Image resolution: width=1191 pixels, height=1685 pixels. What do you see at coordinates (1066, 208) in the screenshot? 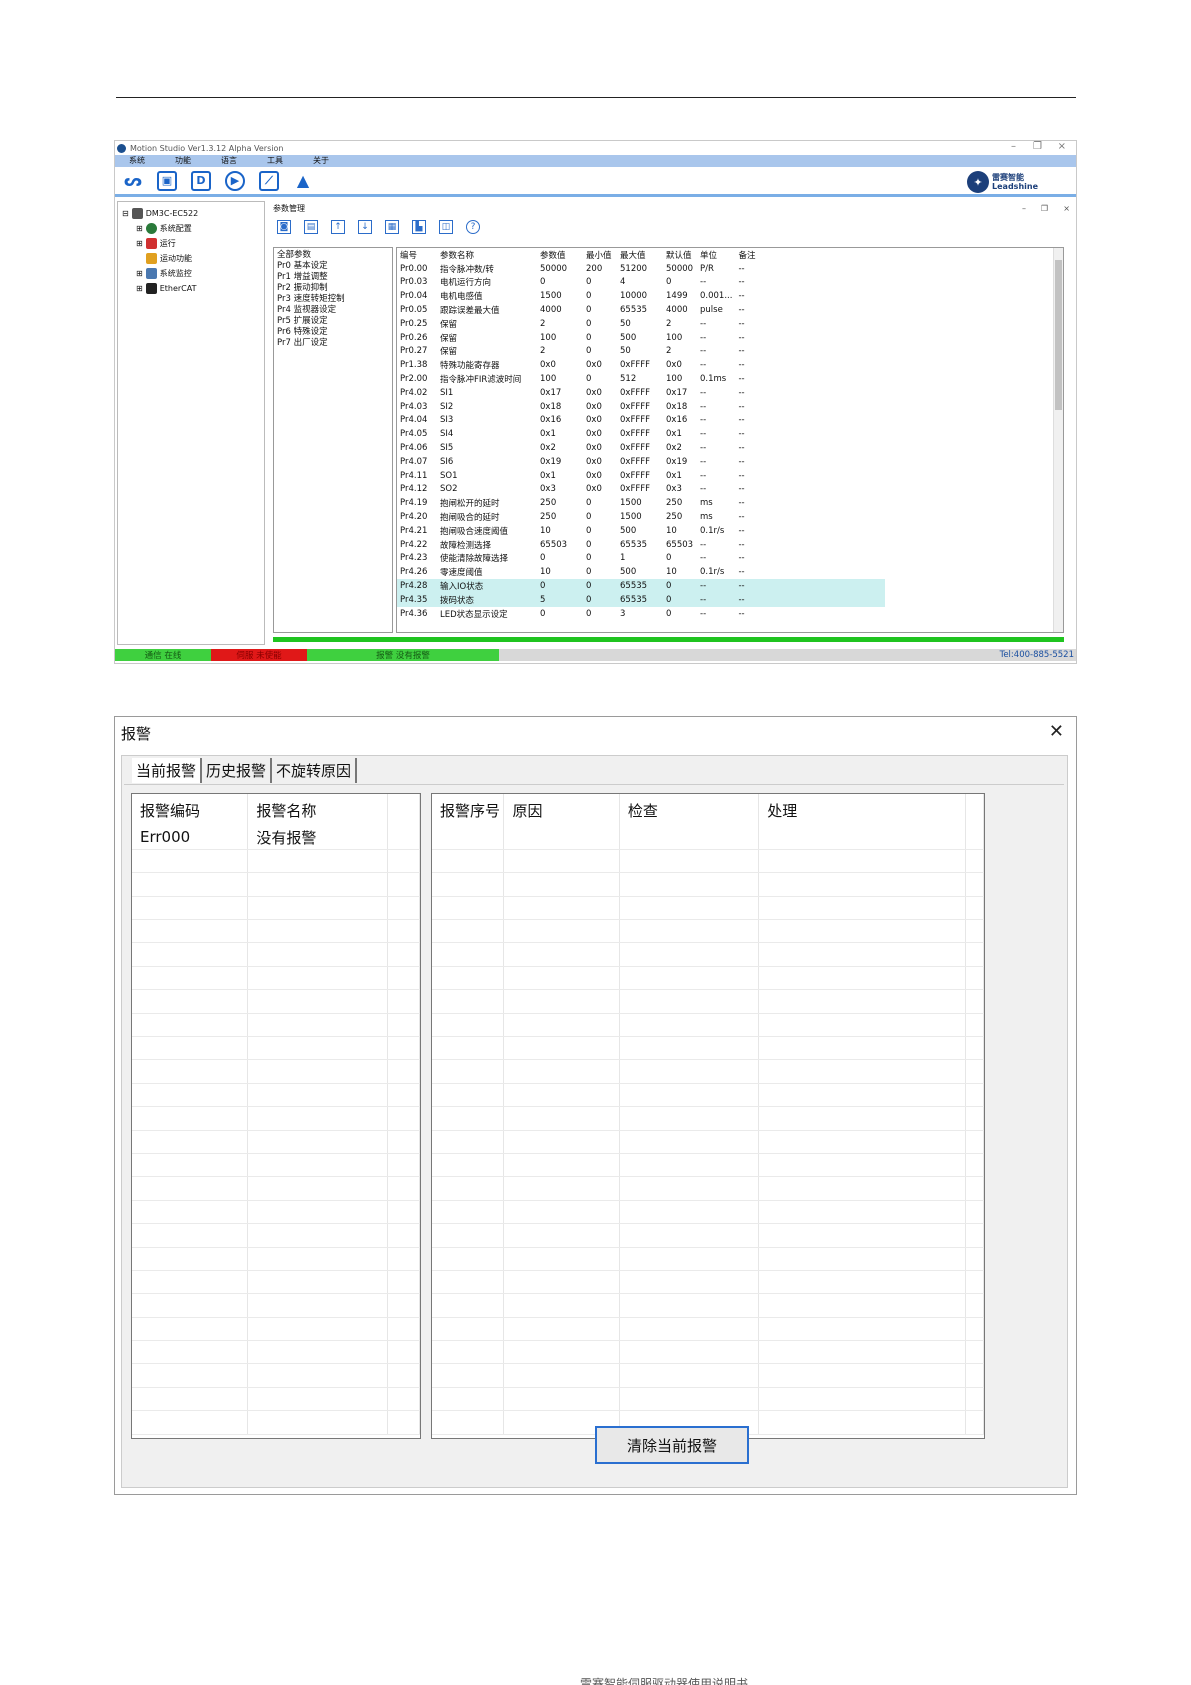
I see `param-close-button: ×` at bounding box center [1066, 208].